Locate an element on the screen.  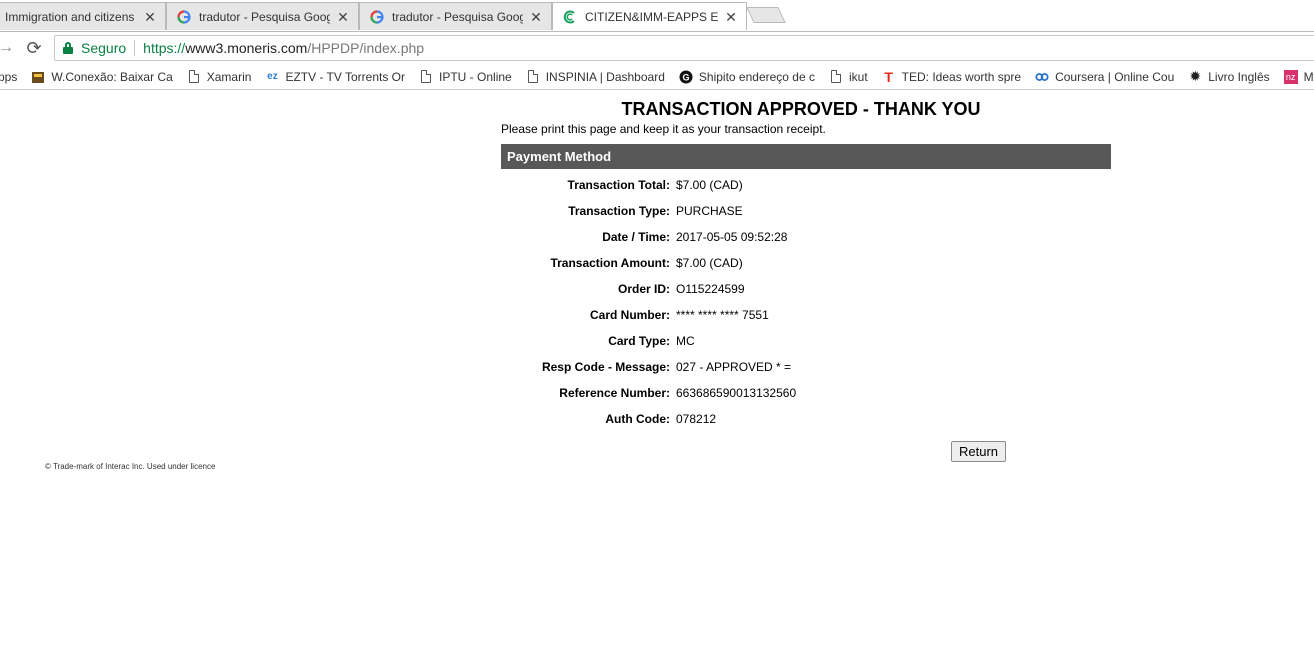
return-button: Return is located at coordinates (978, 451).